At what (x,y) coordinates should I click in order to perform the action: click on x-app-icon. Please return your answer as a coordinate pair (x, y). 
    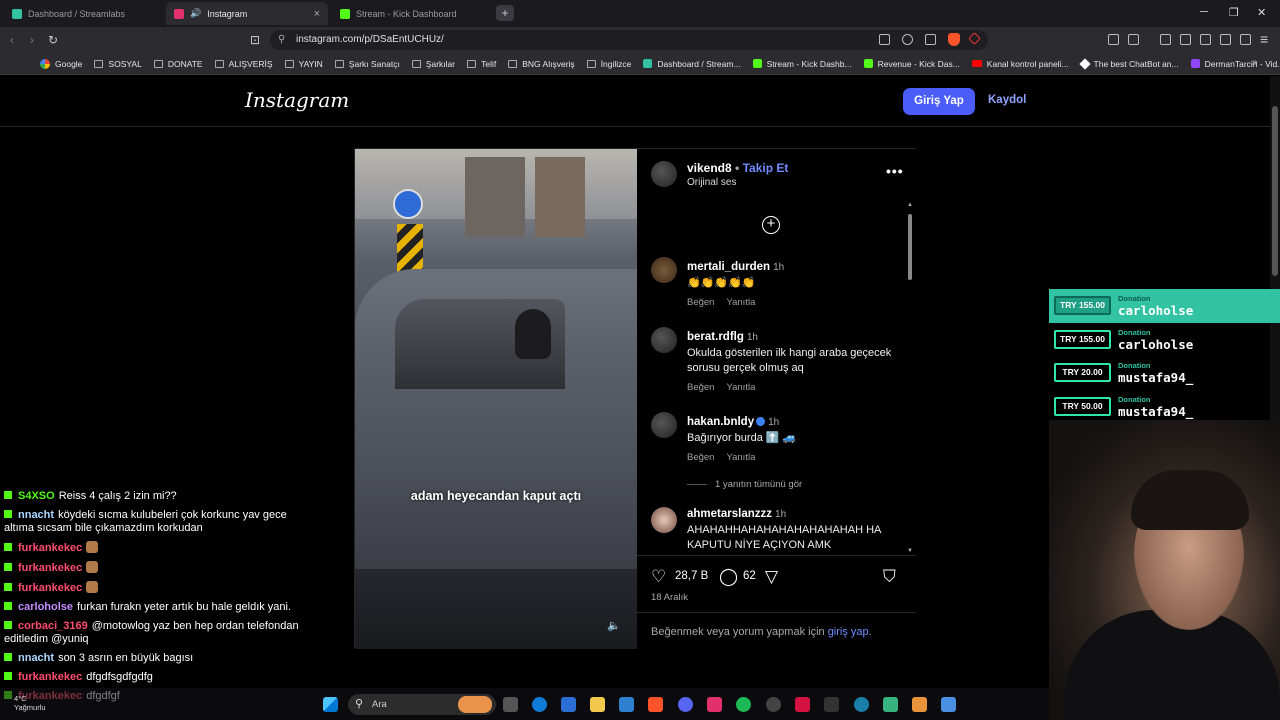
    Looking at the image, I should click on (802, 704).